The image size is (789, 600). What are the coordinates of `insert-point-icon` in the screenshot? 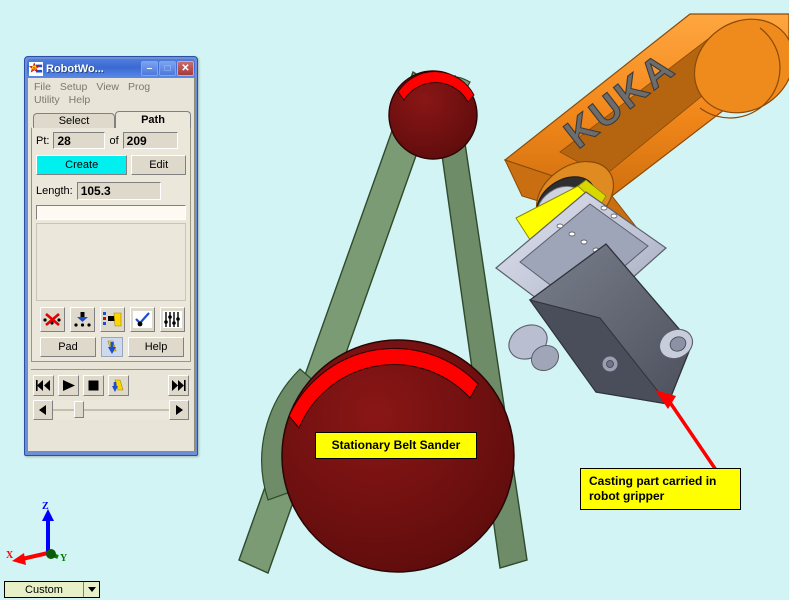 It's located at (82, 319).